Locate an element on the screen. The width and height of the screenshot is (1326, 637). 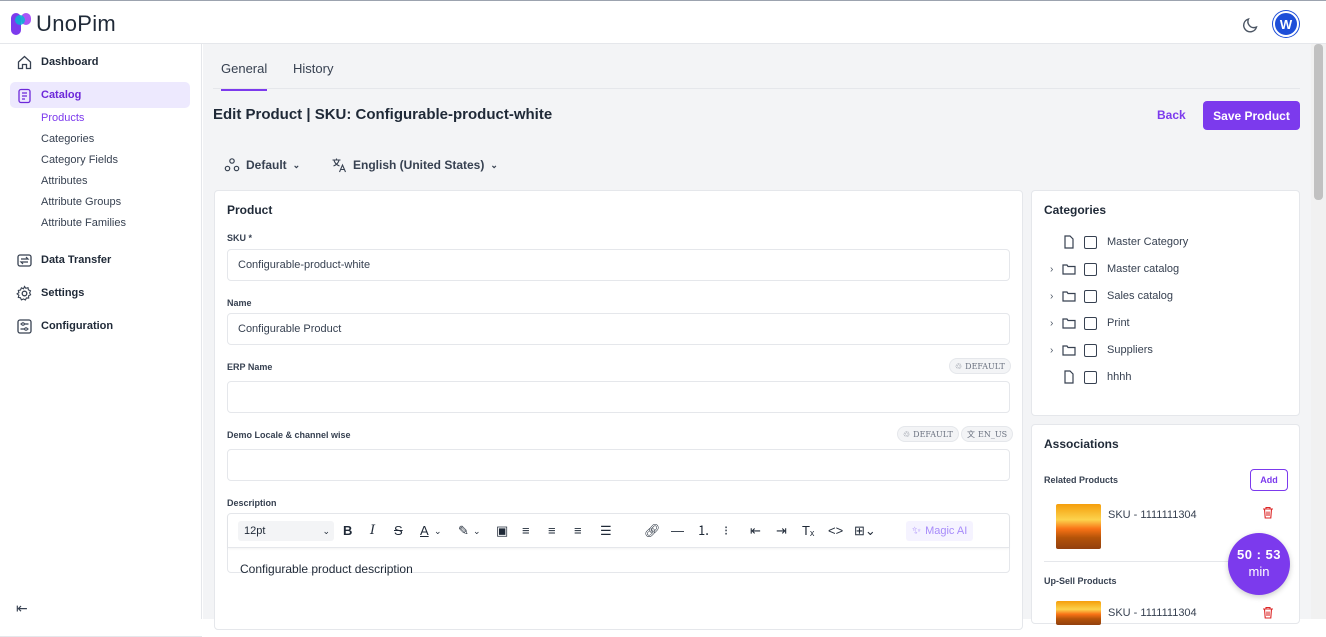
catalog-icon is located at coordinates (24, 95).